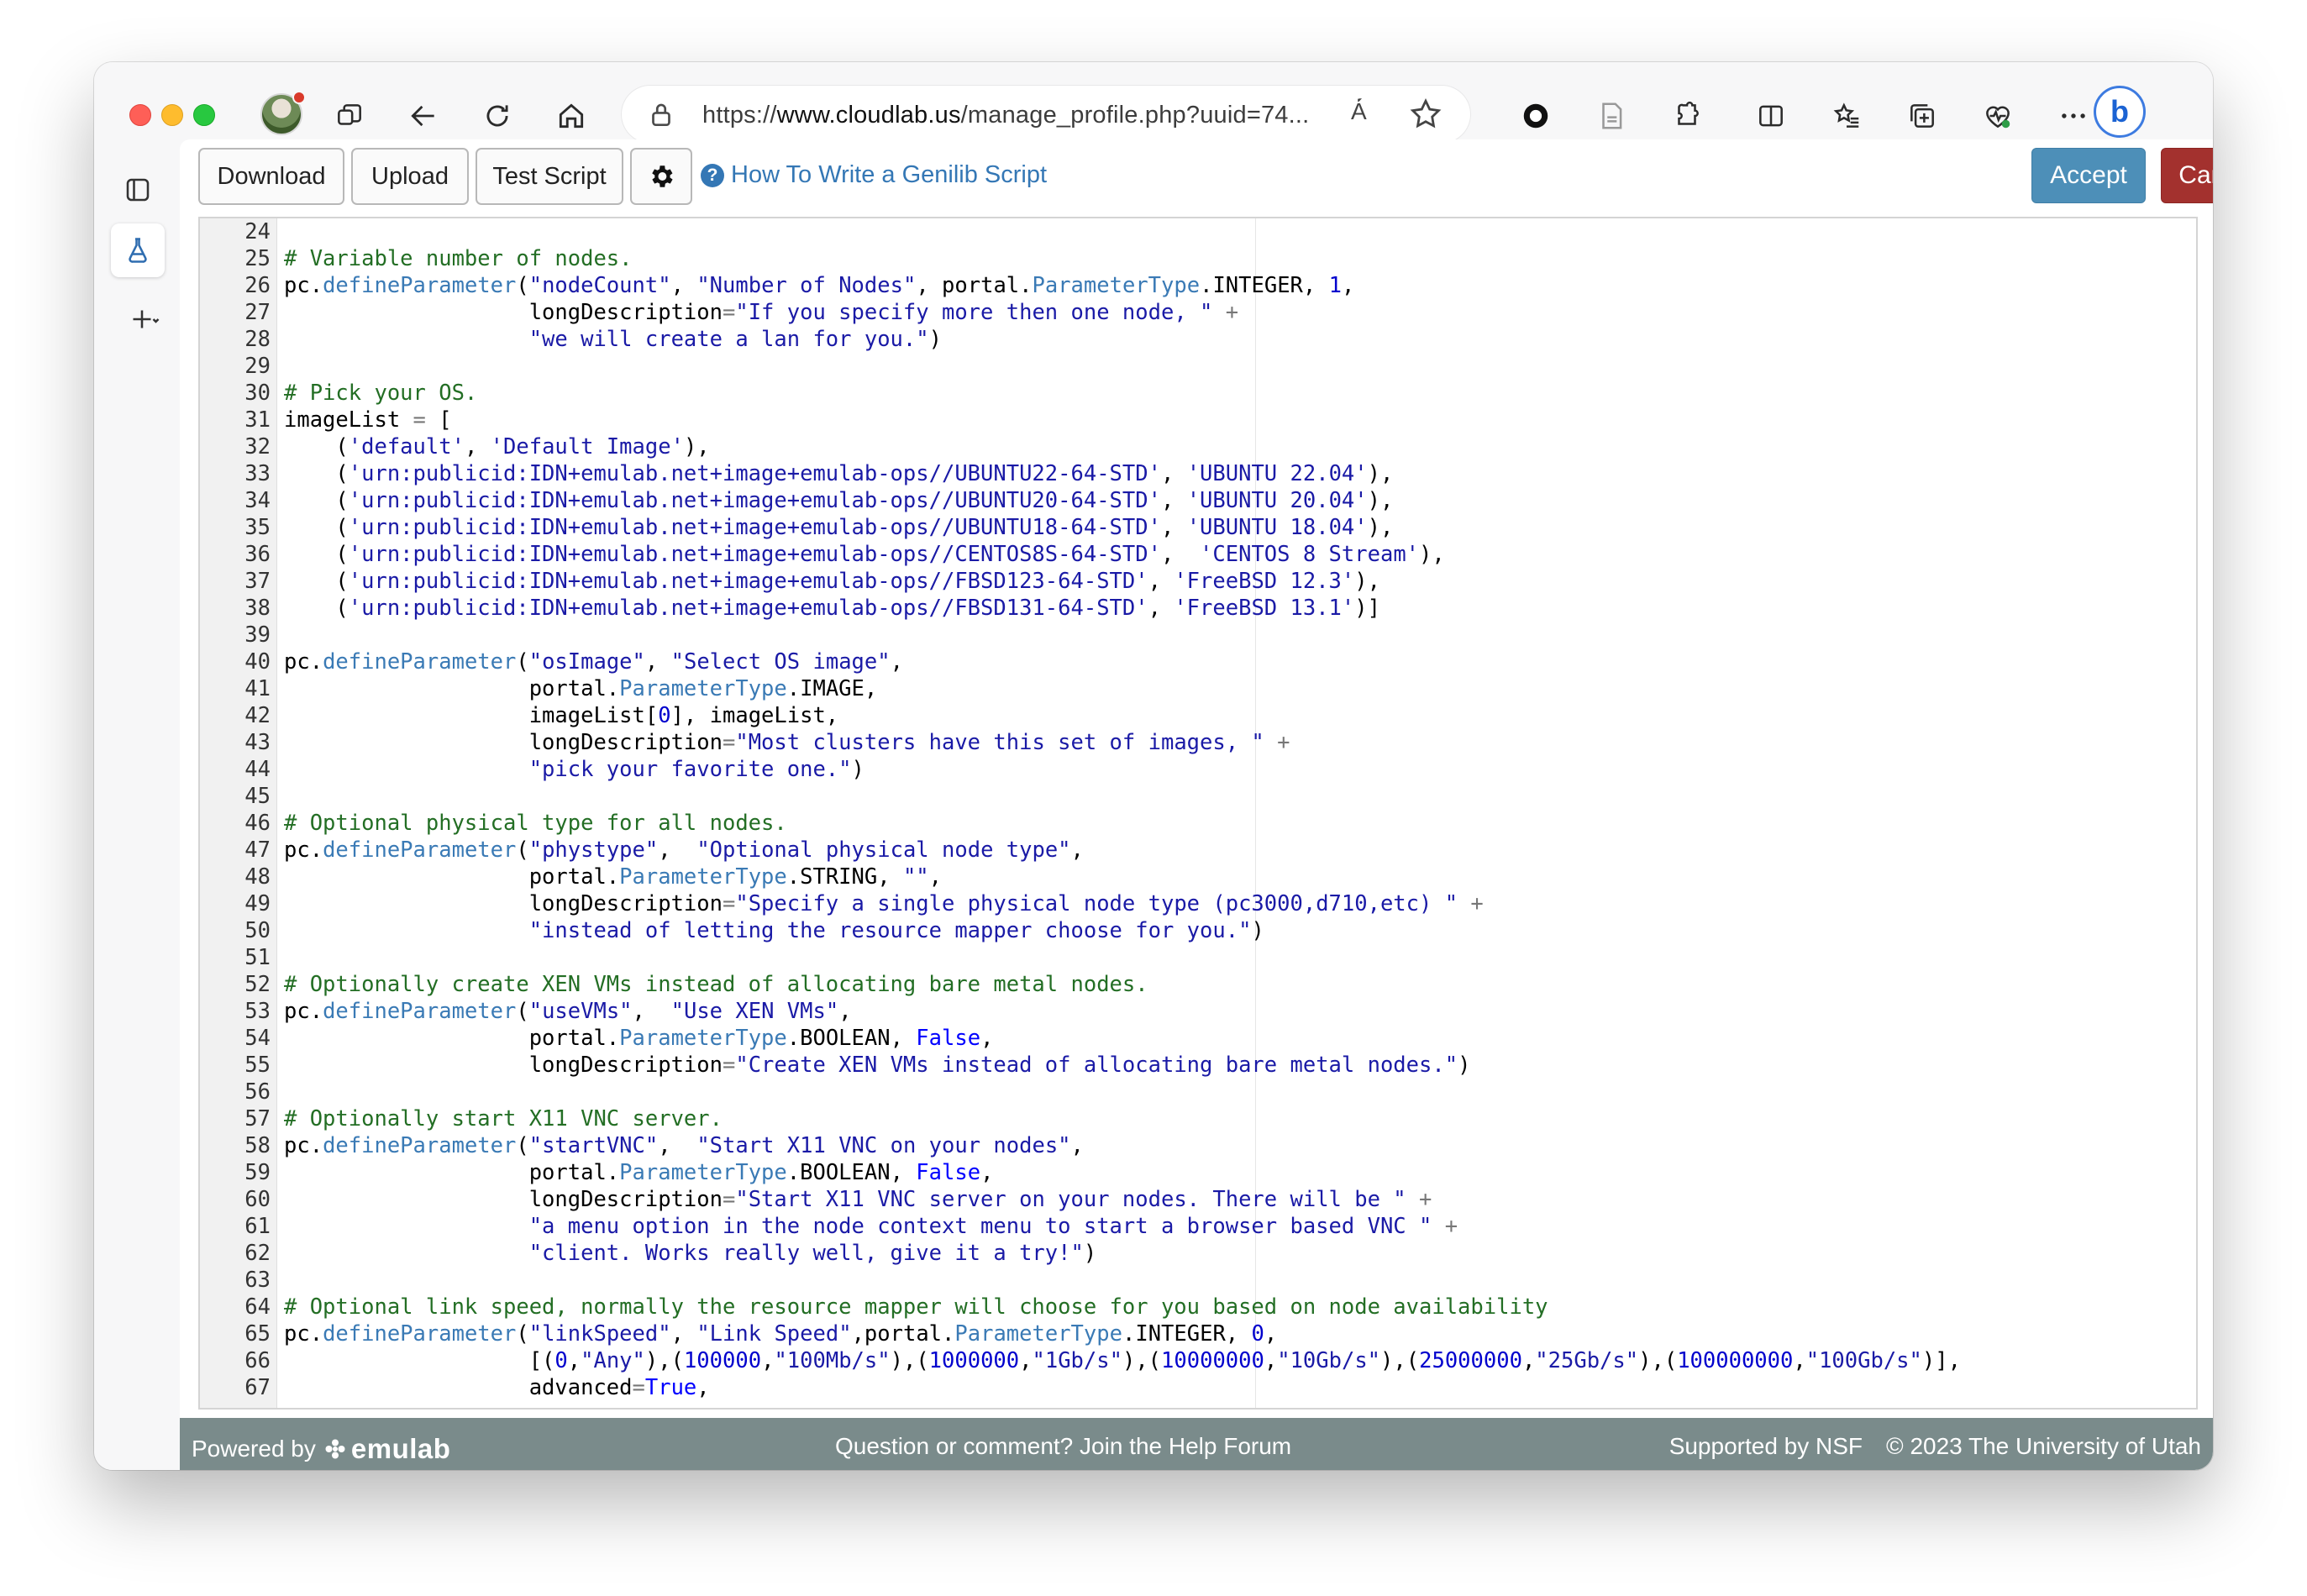 This screenshot has width=2307, height=1596. What do you see at coordinates (639, 1038) in the screenshot?
I see `code-text: portal.ParameterType.BOOLEAN, False,` at bounding box center [639, 1038].